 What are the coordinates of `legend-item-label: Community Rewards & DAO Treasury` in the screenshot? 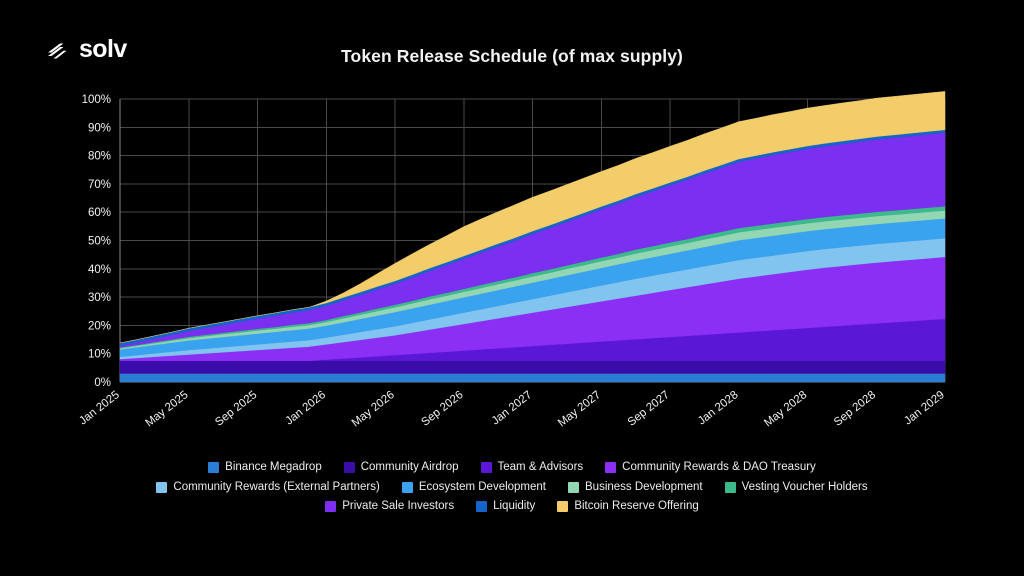 It's located at (719, 467).